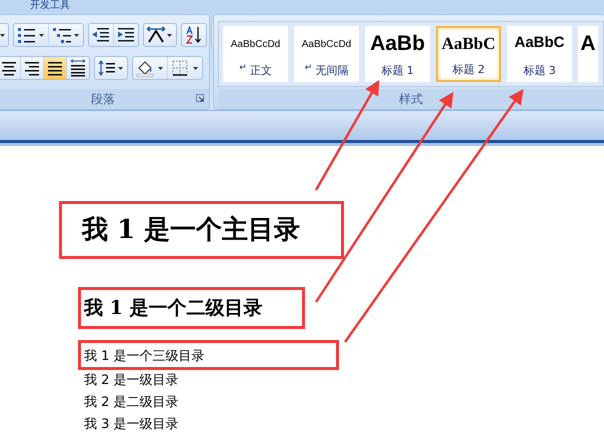 The height and width of the screenshot is (436, 604). I want to click on group-label: 样式, so click(411, 99).